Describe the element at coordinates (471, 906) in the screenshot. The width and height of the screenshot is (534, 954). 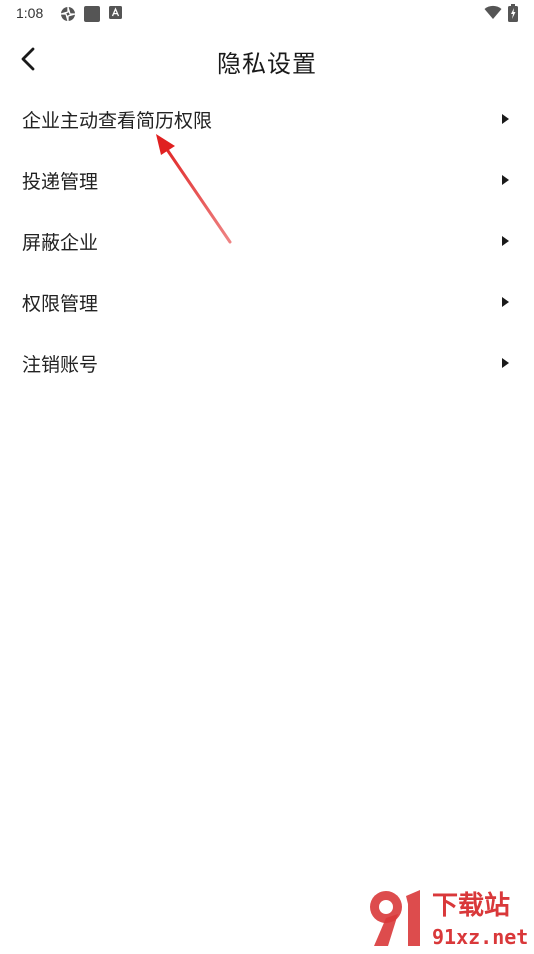
I see `watermark-brand-text: 下载站` at that location.